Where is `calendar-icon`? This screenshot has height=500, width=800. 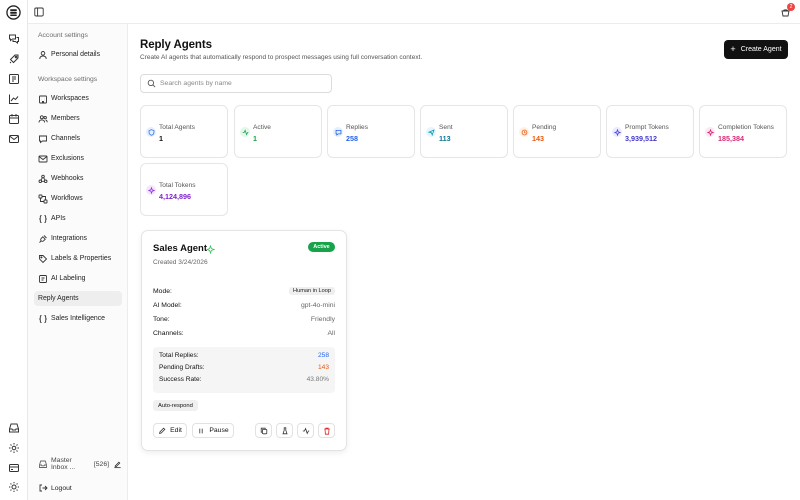
calendar-icon is located at coordinates (14, 119).